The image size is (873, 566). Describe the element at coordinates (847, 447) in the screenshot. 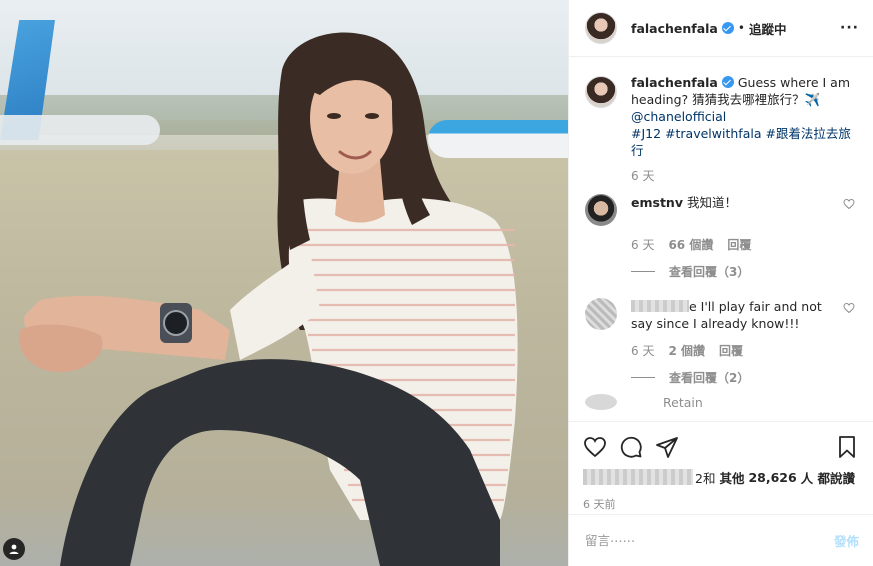

I see `bookmark-icon` at that location.